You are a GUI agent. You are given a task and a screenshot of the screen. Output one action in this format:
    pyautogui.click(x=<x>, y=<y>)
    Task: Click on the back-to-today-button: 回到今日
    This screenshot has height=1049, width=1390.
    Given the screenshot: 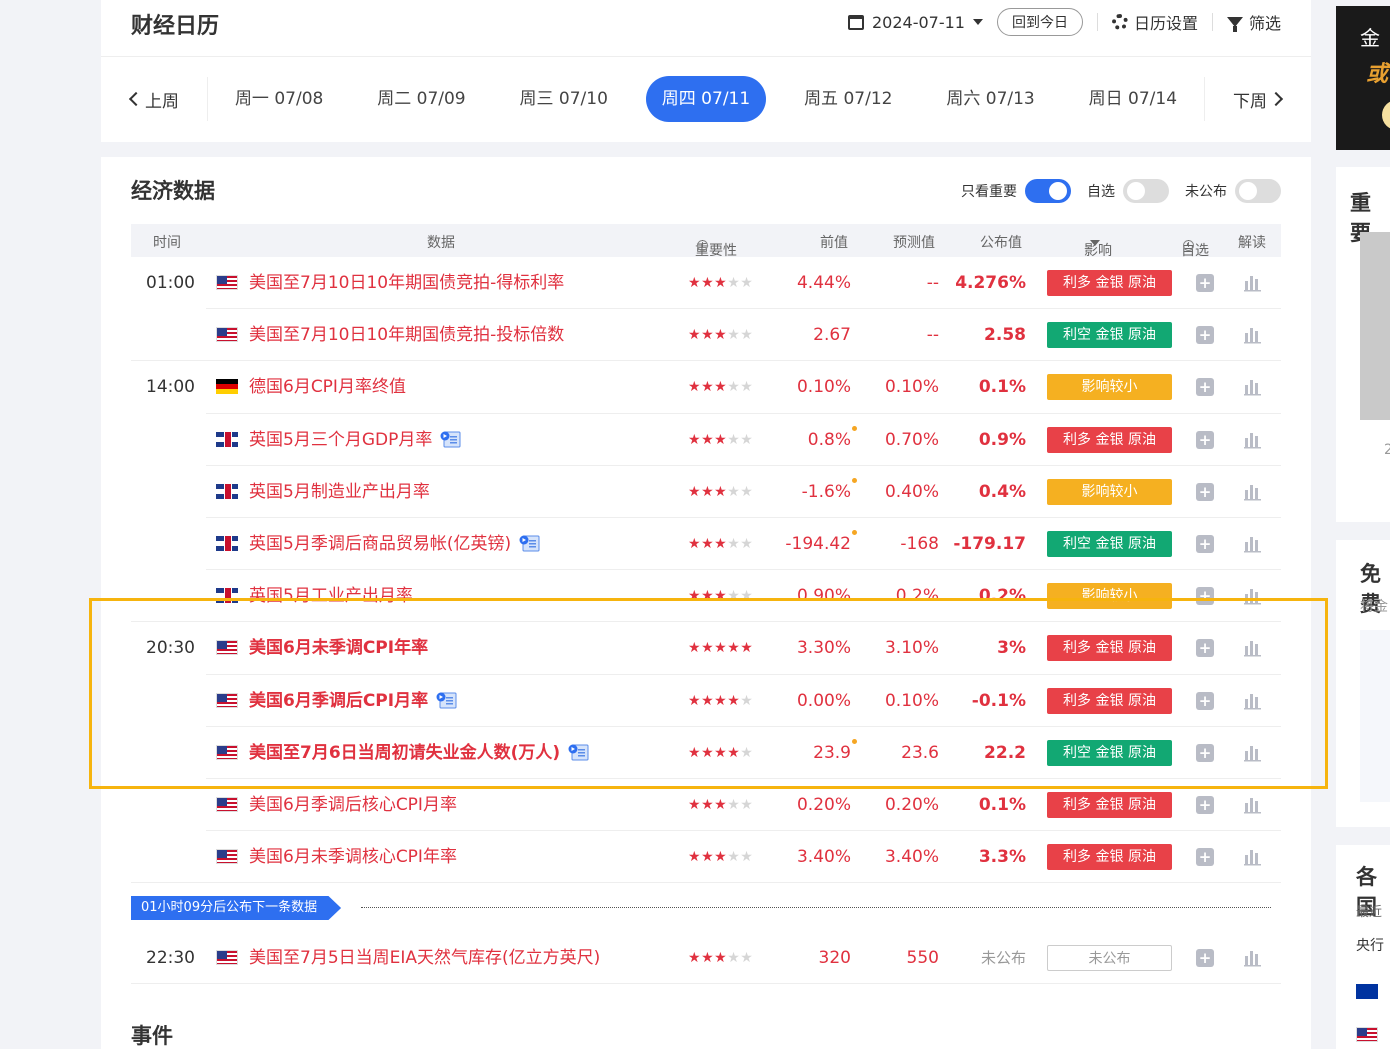 What is the action you would take?
    pyautogui.click(x=1039, y=22)
    